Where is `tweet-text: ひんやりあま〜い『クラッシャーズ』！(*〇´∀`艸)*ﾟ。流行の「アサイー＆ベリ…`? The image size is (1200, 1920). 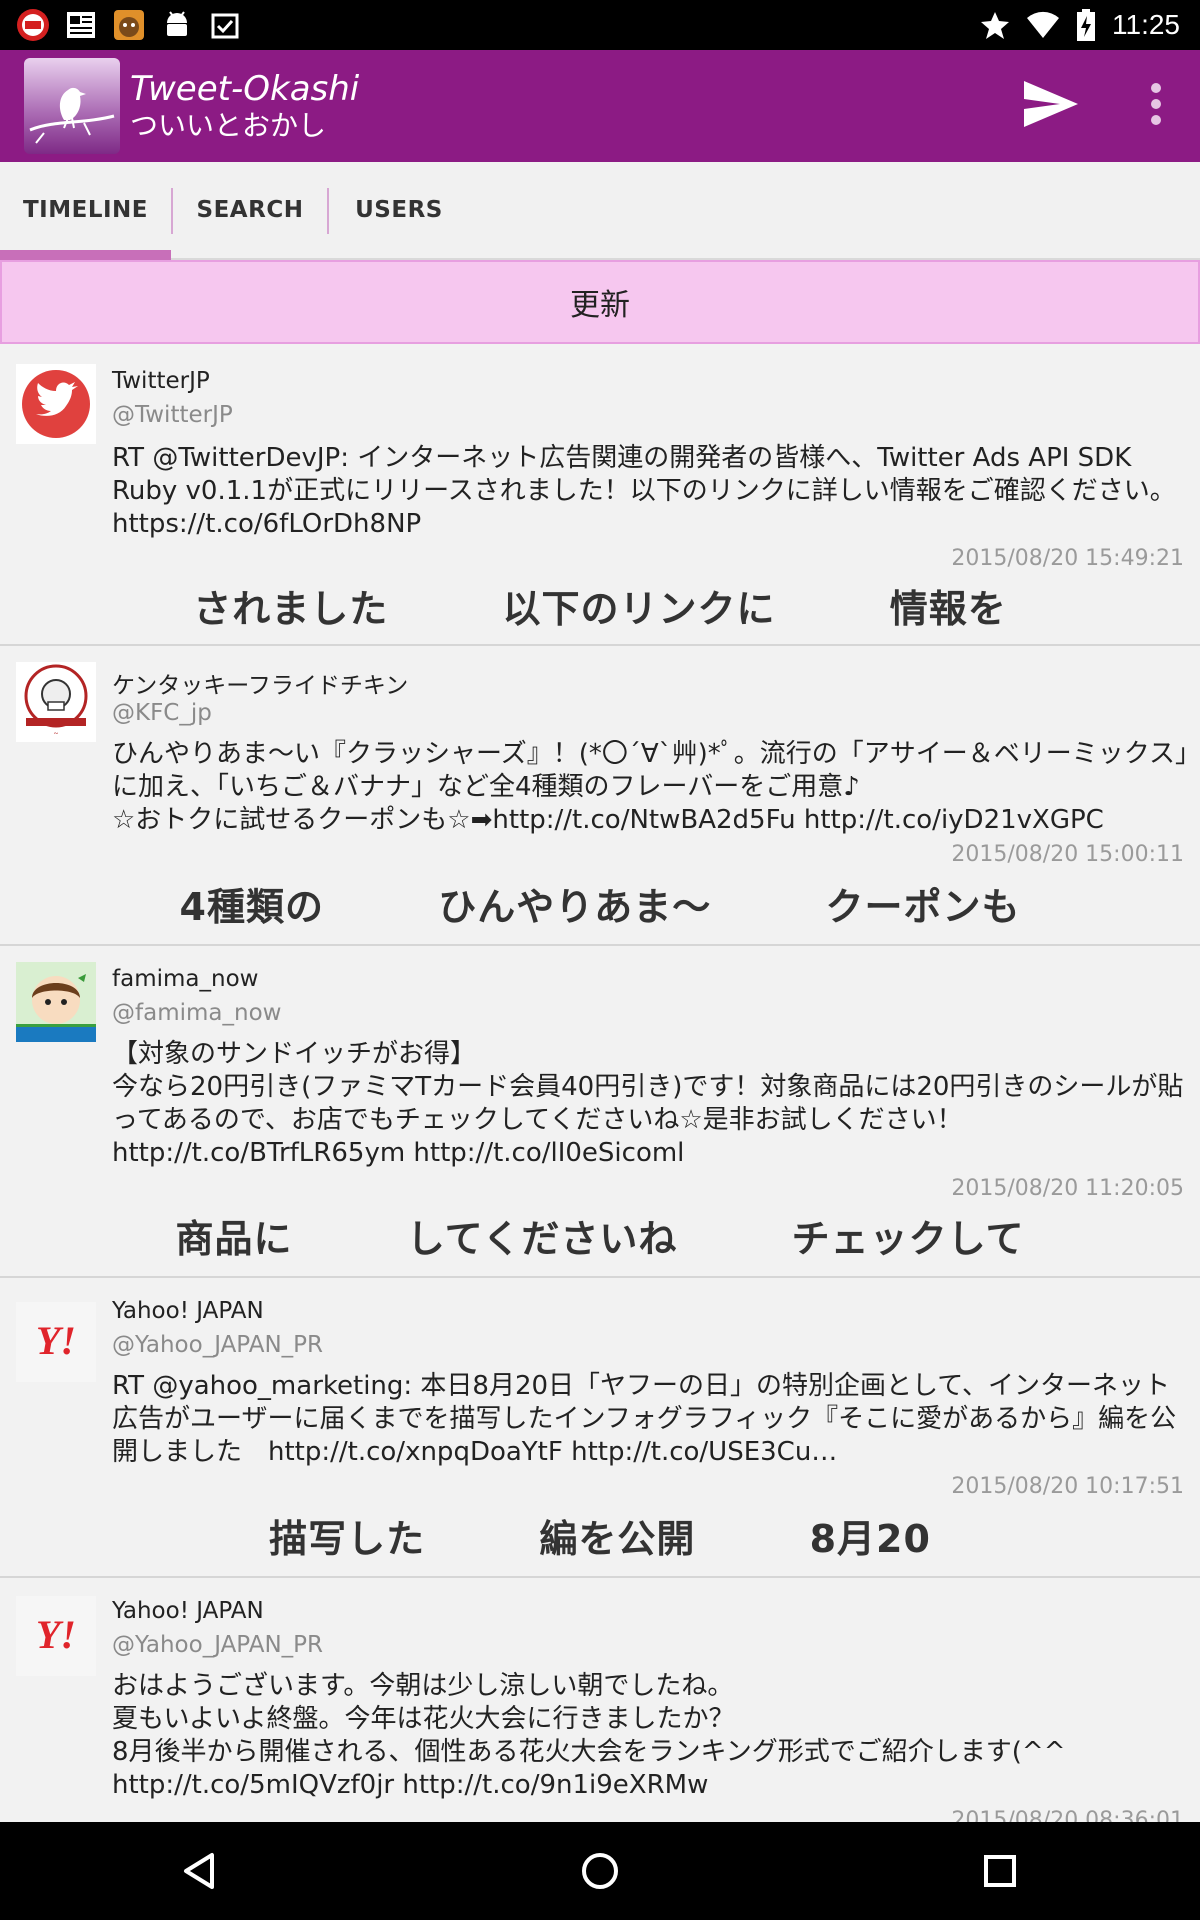
tweet-text: ひんやりあま〜い『クラッシャーズ』！(*〇´∀`艸)*ﾟ。流行の「アサイー＆ベリ… is located at coordinates (650, 787).